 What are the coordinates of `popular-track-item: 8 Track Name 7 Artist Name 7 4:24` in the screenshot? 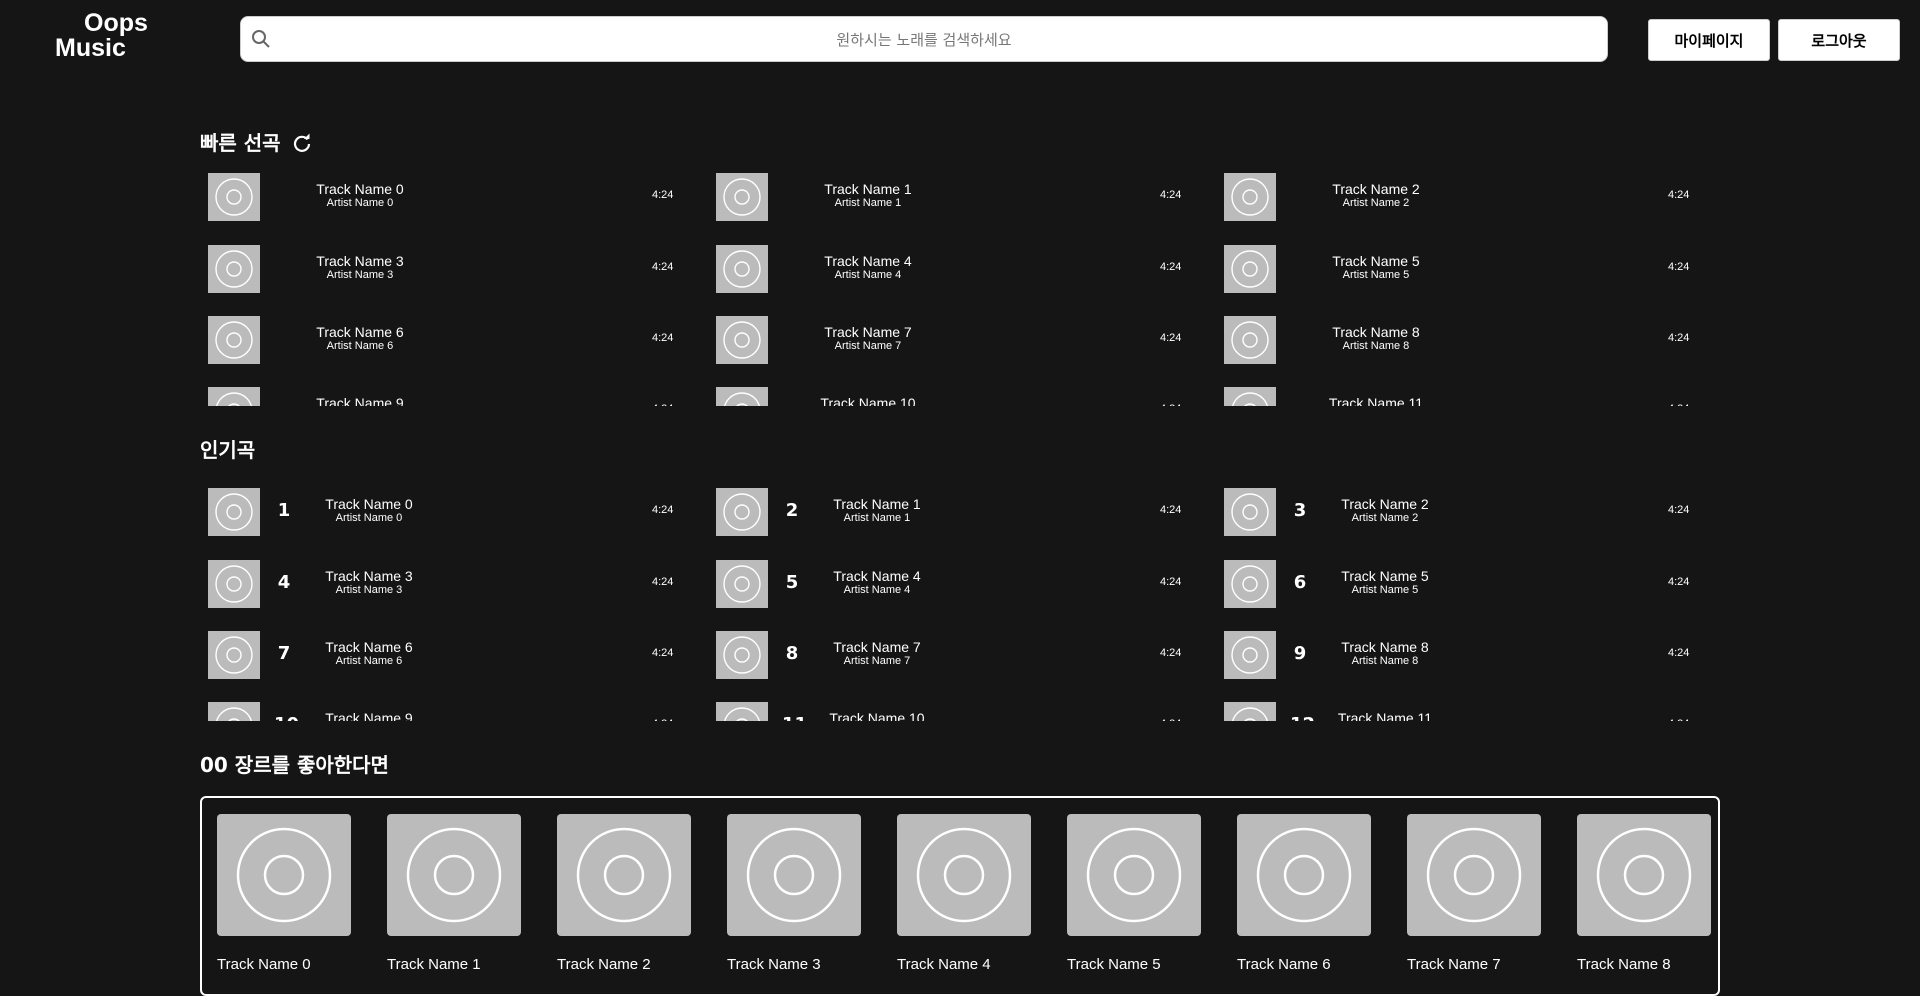 It's located at (953, 655).